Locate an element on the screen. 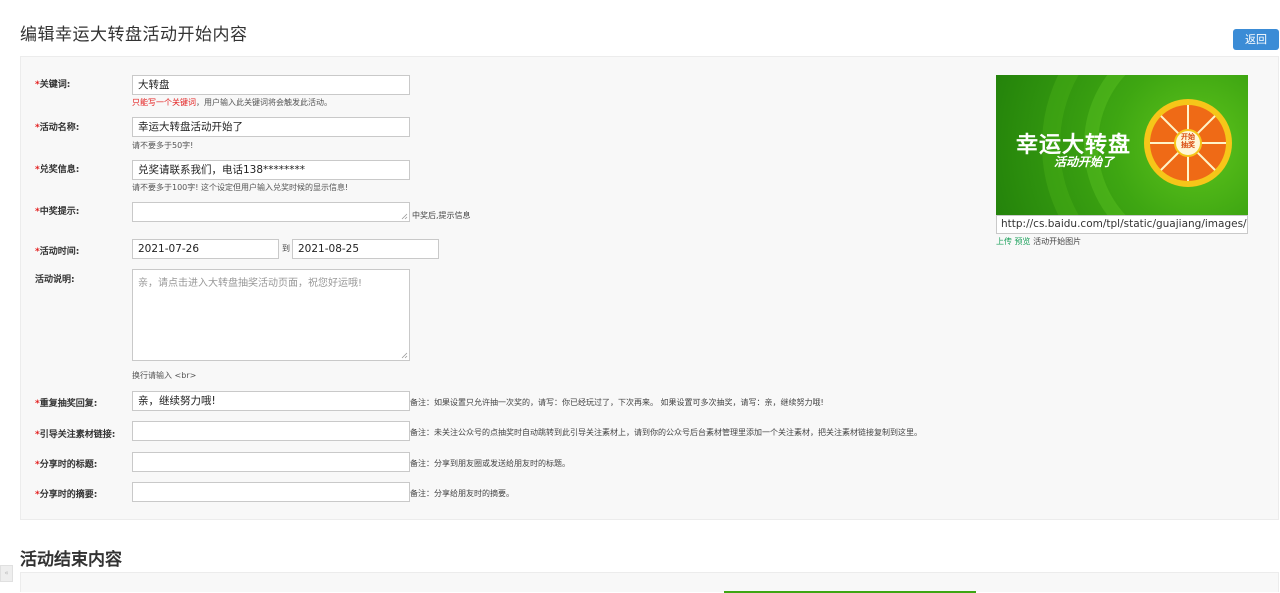 The height and width of the screenshot is (593, 1280). follow-link-label: *引导关注素材链接: is located at coordinates (75, 435).